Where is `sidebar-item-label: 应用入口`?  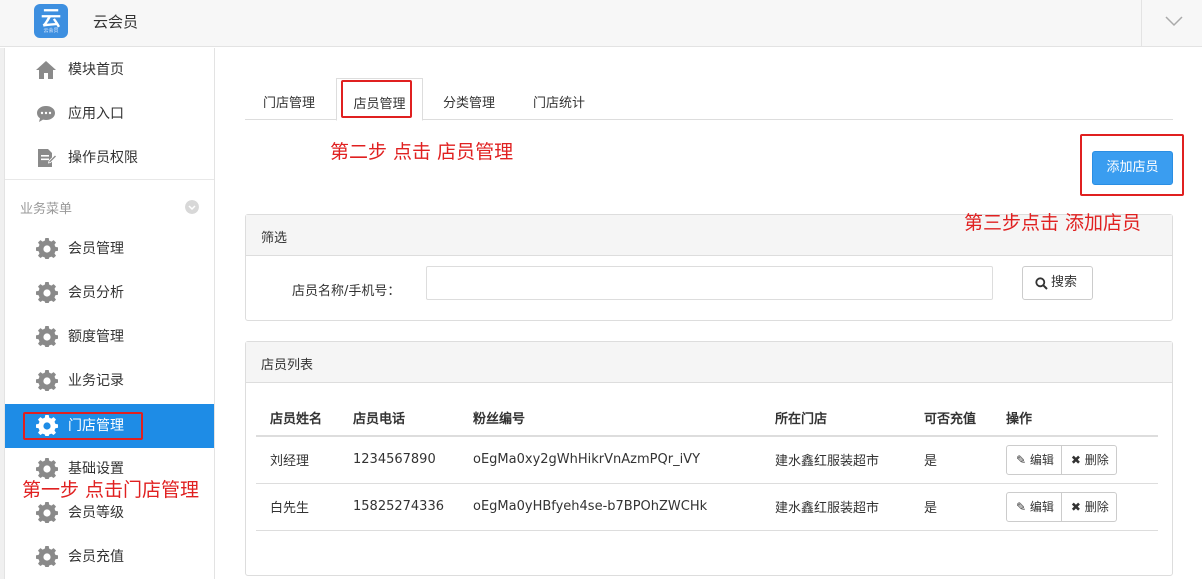 sidebar-item-label: 应用入口 is located at coordinates (96, 114).